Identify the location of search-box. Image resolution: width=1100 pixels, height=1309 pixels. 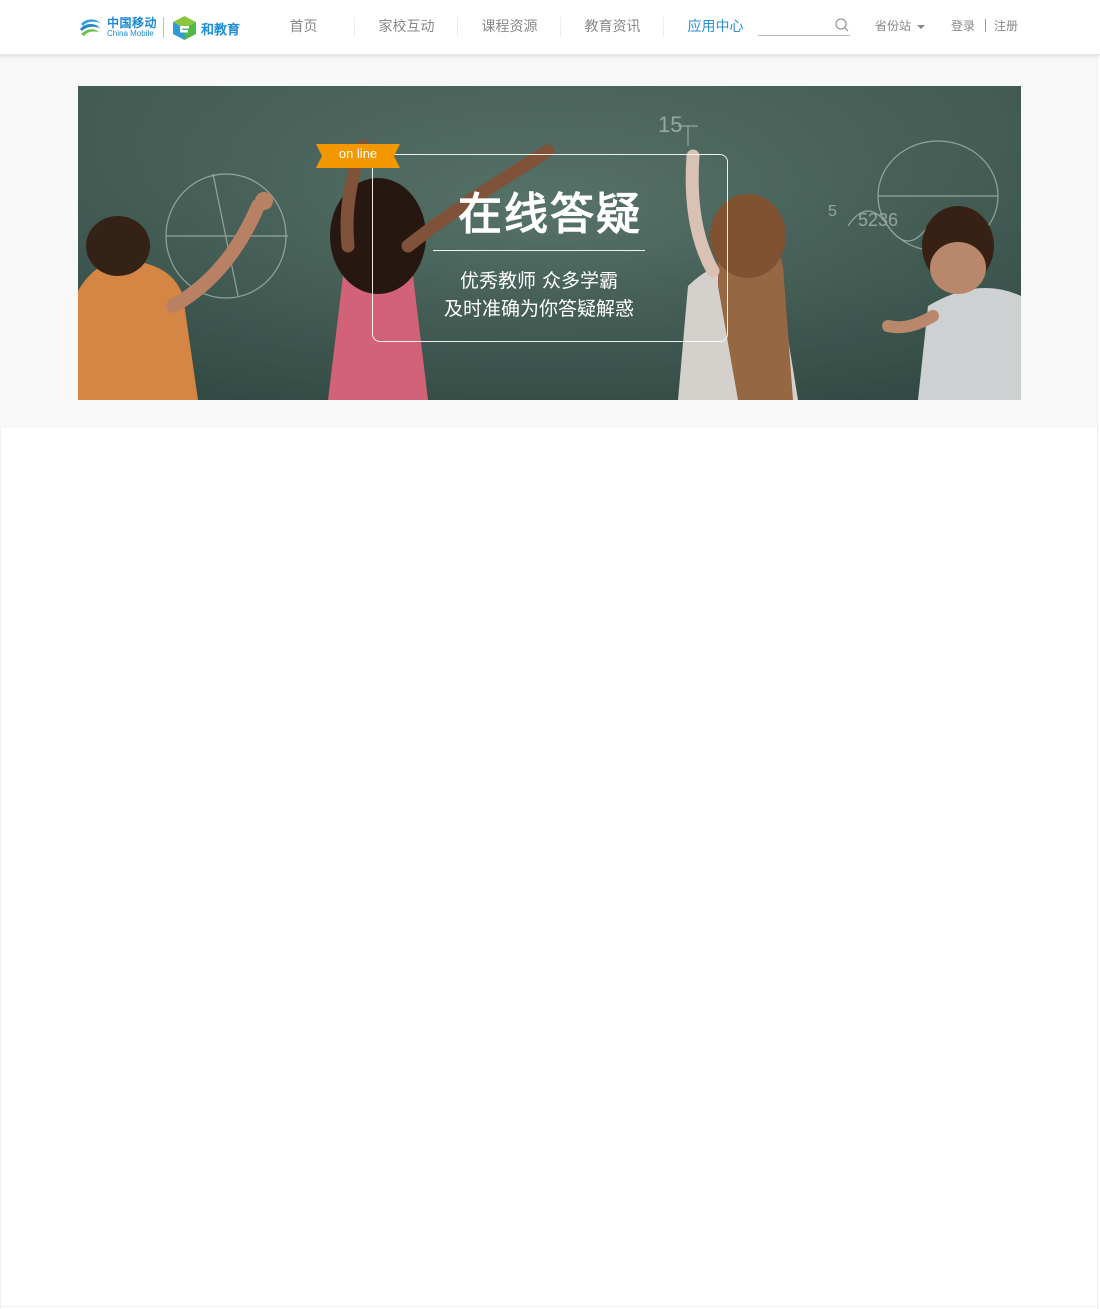
(804, 25).